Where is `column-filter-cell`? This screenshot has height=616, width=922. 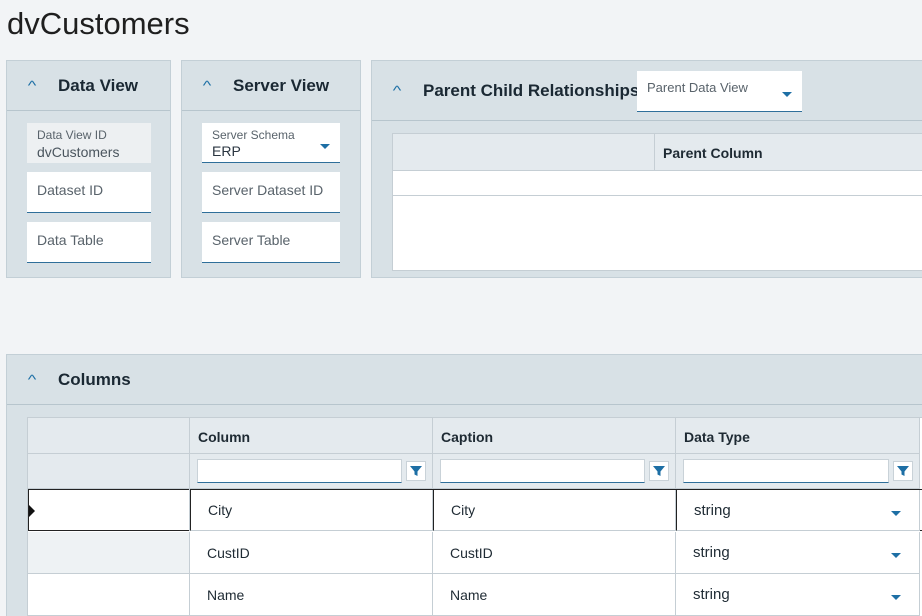
column-filter-cell is located at coordinates (311, 471).